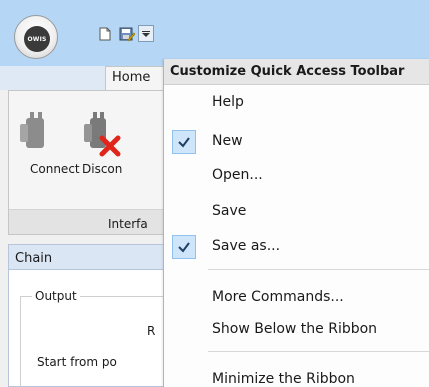 The width and height of the screenshot is (429, 387). Describe the element at coordinates (283, 379) in the screenshot. I see `menu-item-label: Minimize the Ribbon` at that location.